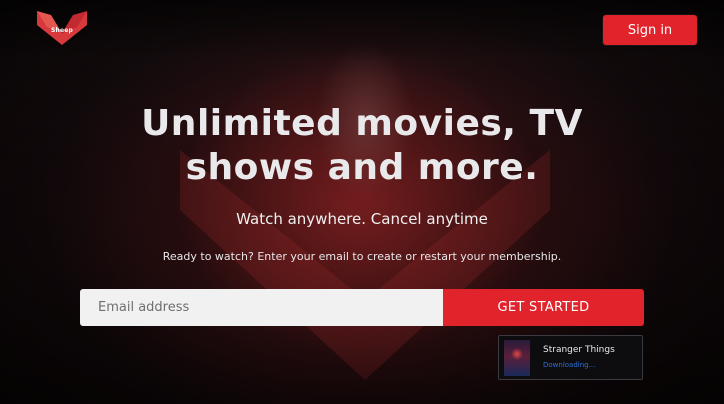  Describe the element at coordinates (579, 350) in the screenshot. I see `download-title: Stranger Things` at that location.